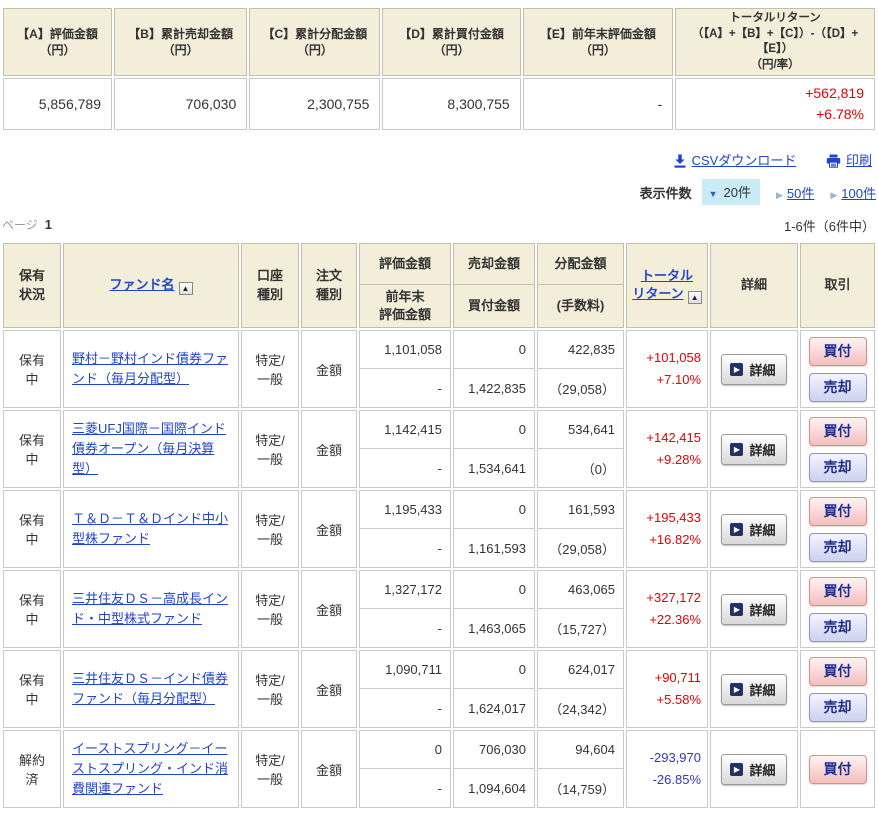 The width and height of the screenshot is (878, 821). I want to click on eval-amount-value: 1,327,172, so click(405, 590).